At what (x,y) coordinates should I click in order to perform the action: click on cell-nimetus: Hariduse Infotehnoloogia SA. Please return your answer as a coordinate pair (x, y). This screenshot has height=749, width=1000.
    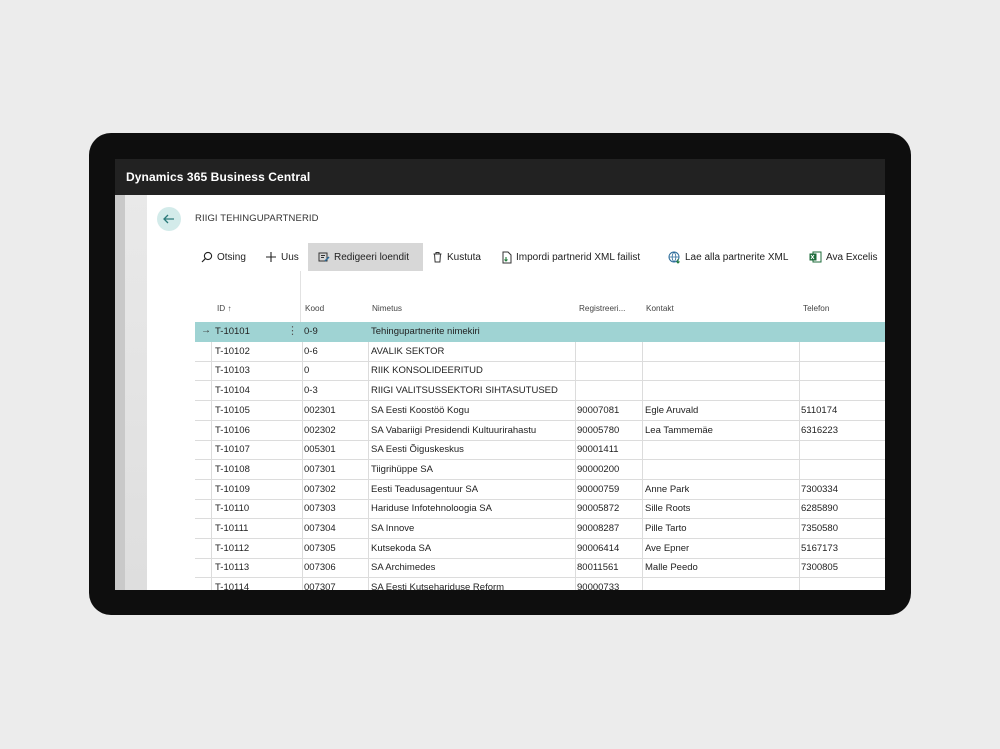
    Looking at the image, I should click on (431, 508).